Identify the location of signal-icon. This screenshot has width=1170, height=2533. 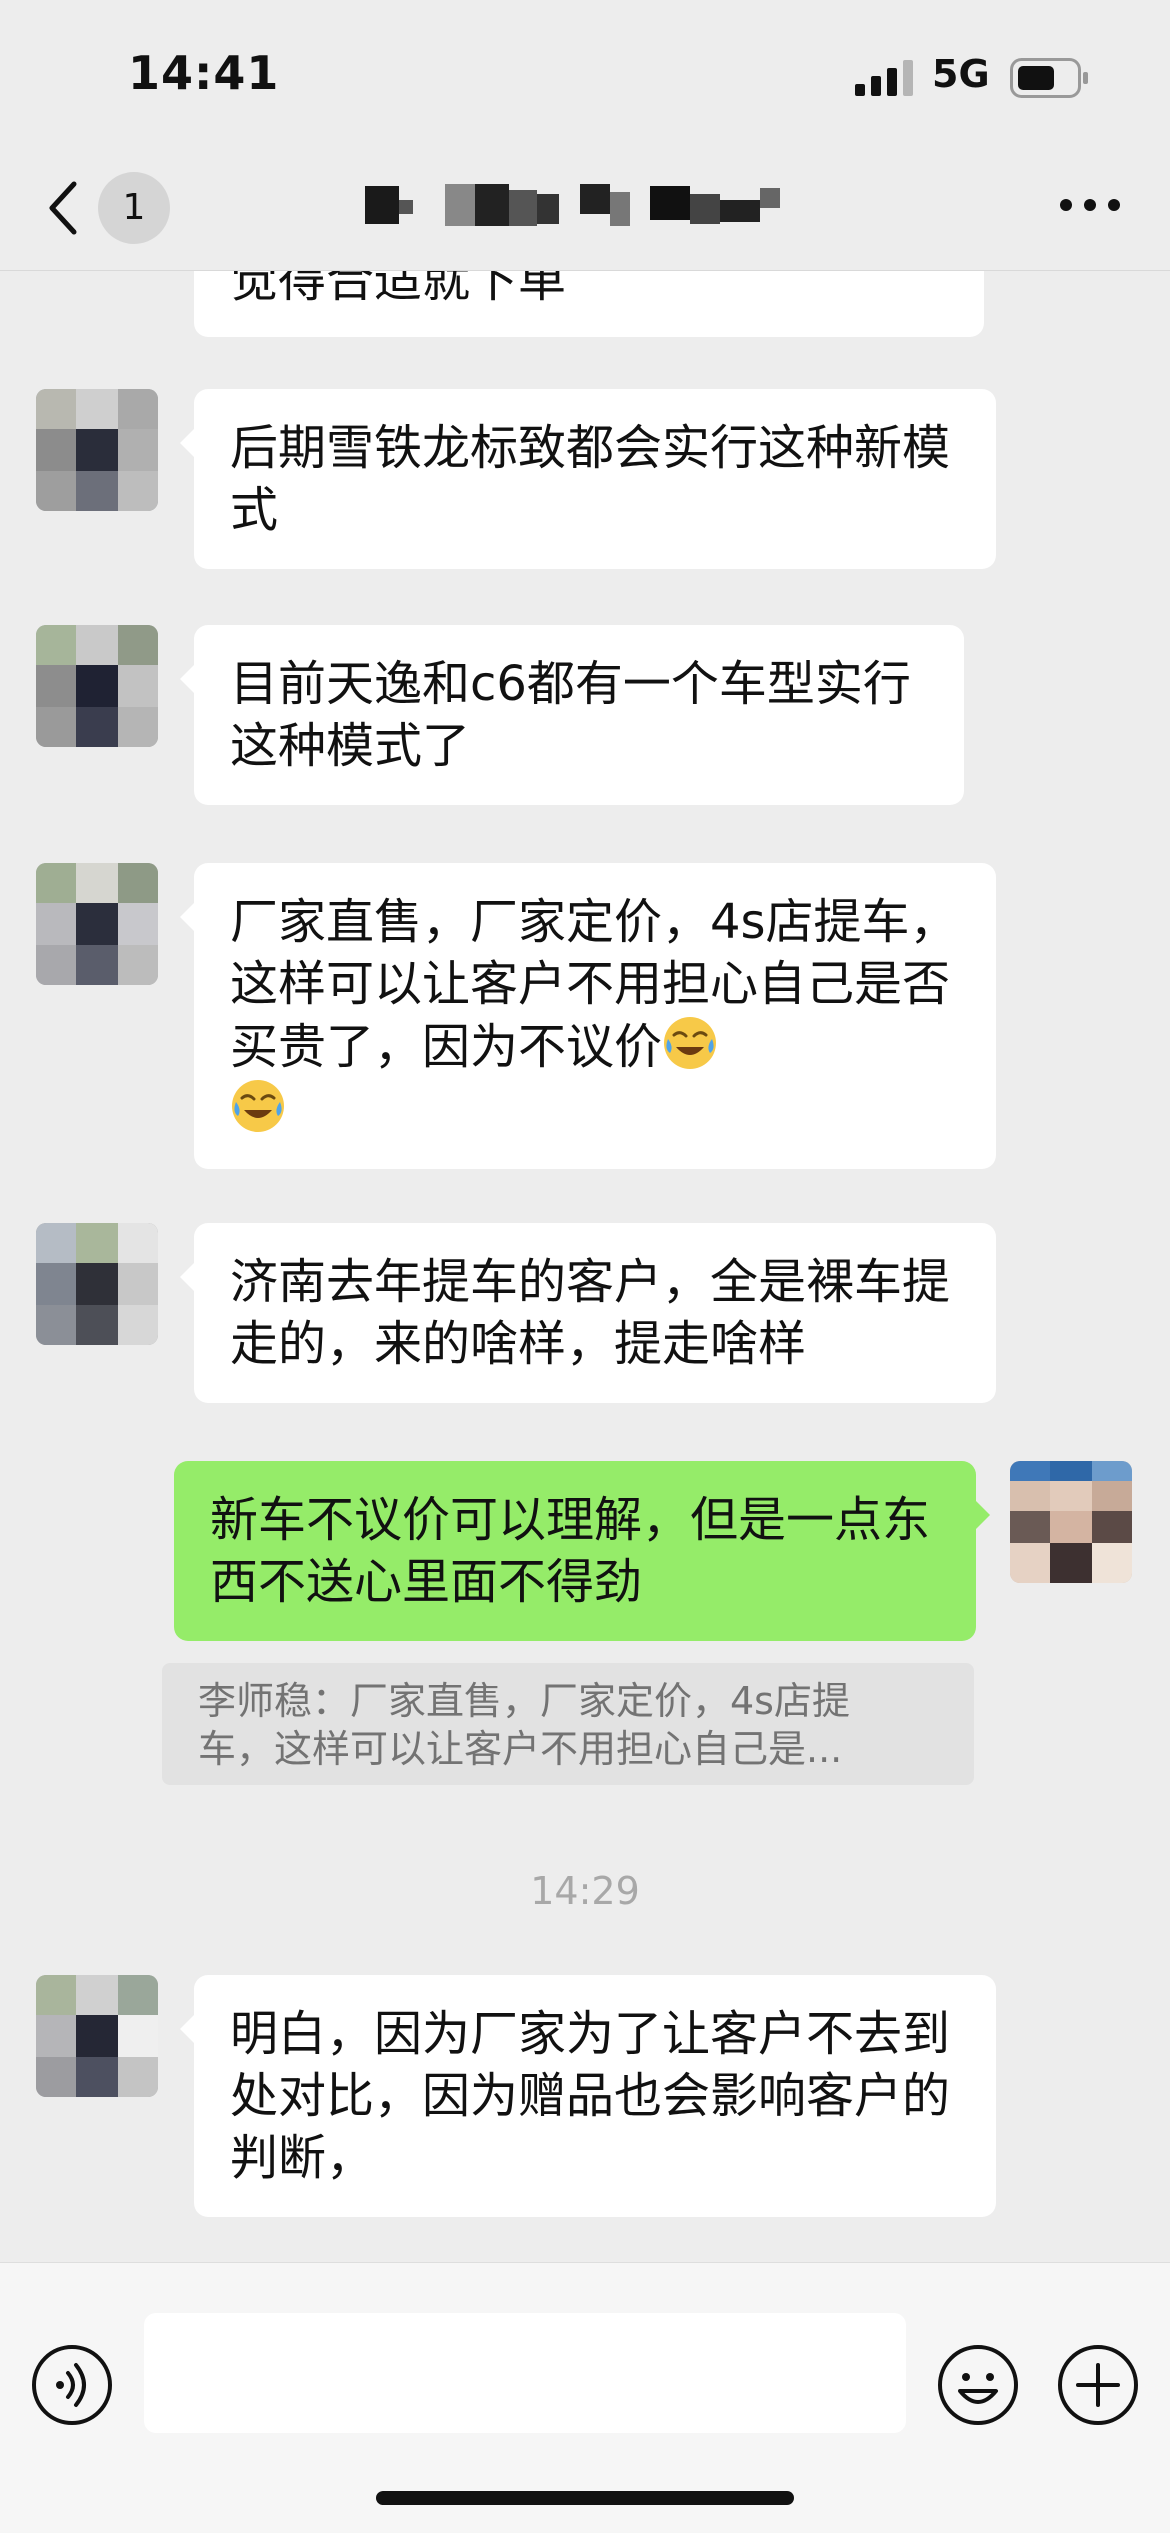
(884, 78).